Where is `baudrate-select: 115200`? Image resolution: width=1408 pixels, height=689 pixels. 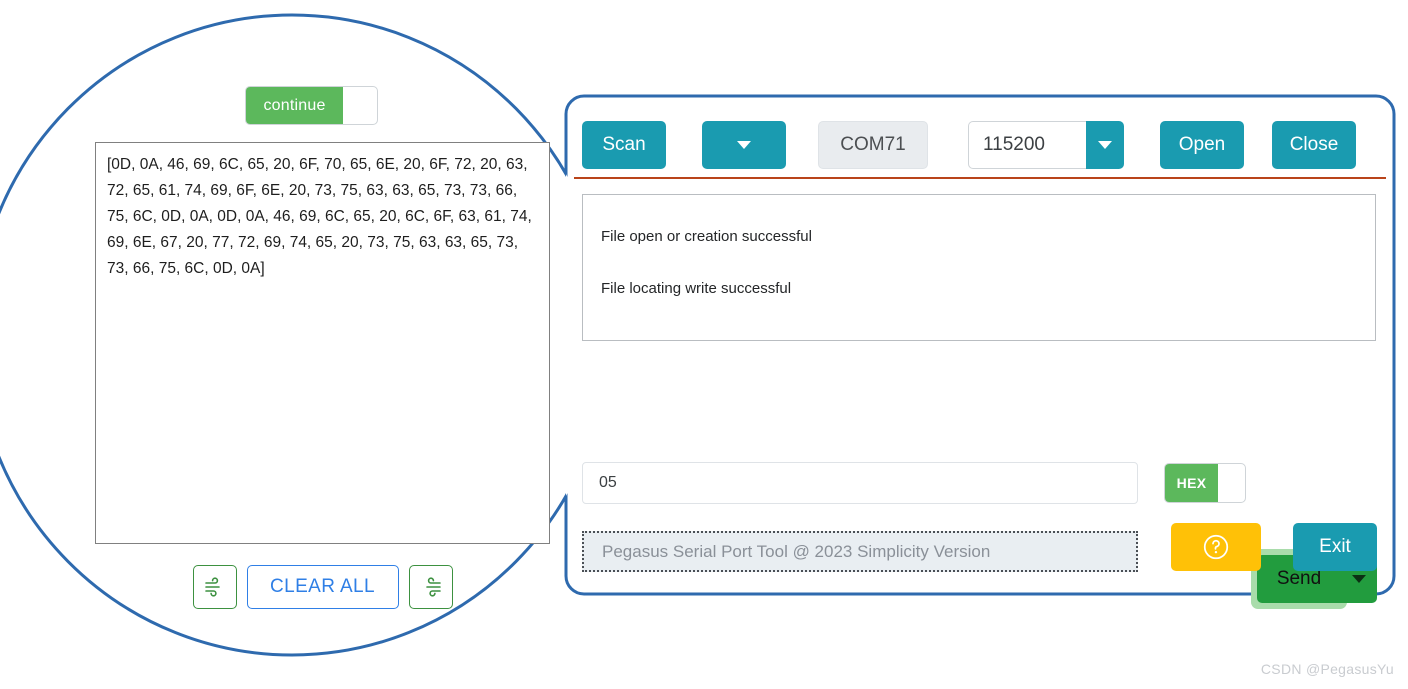
baudrate-select: 115200 is located at coordinates (1046, 145).